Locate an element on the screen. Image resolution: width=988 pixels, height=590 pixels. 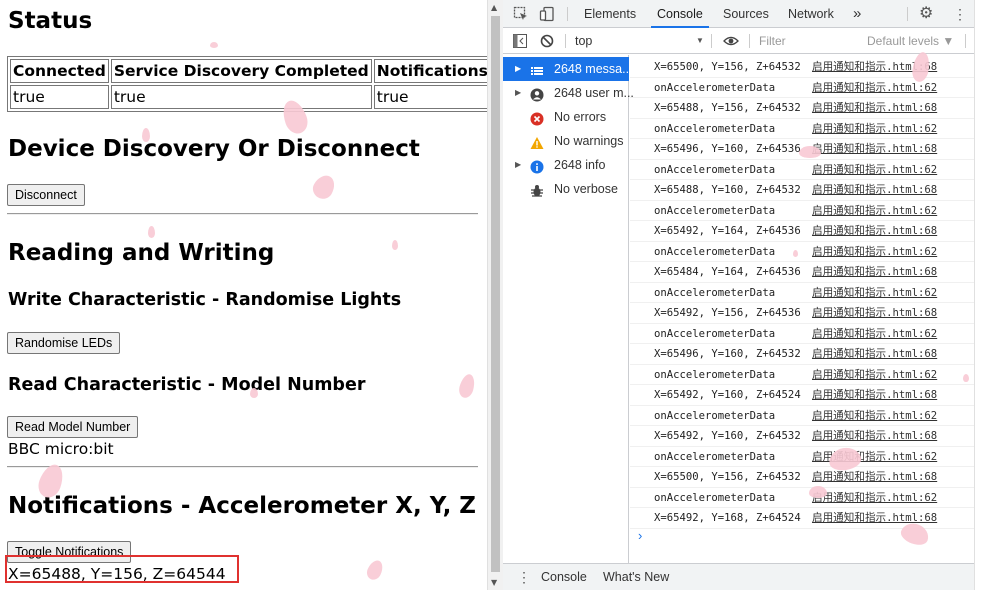
tab-network: Network is located at coordinates (811, 14).